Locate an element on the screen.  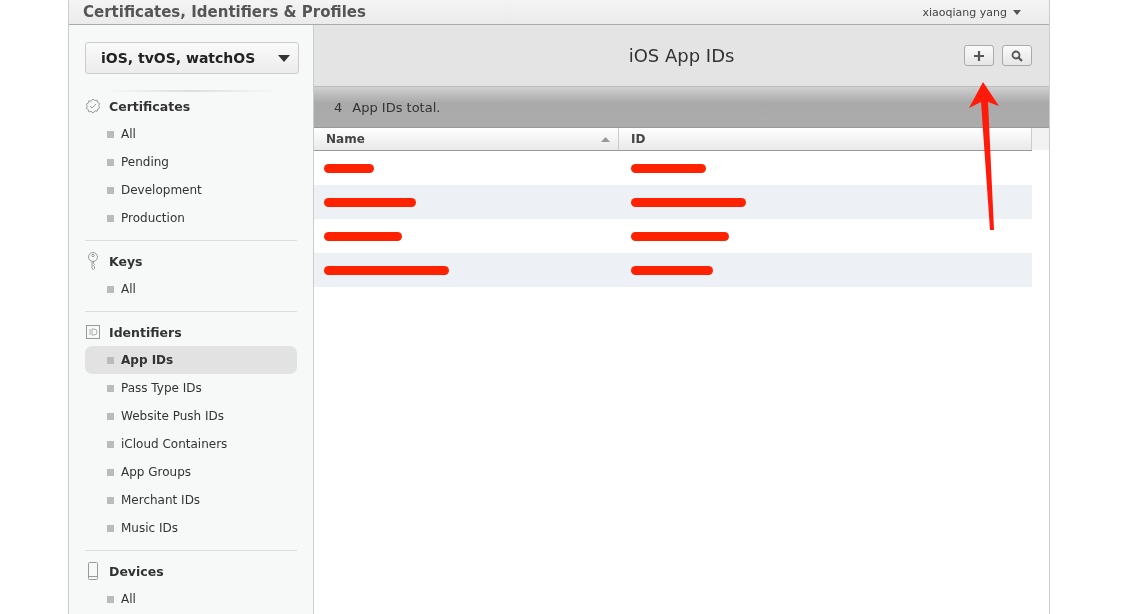
page-heading: iOS App IDs is located at coordinates (681, 55).